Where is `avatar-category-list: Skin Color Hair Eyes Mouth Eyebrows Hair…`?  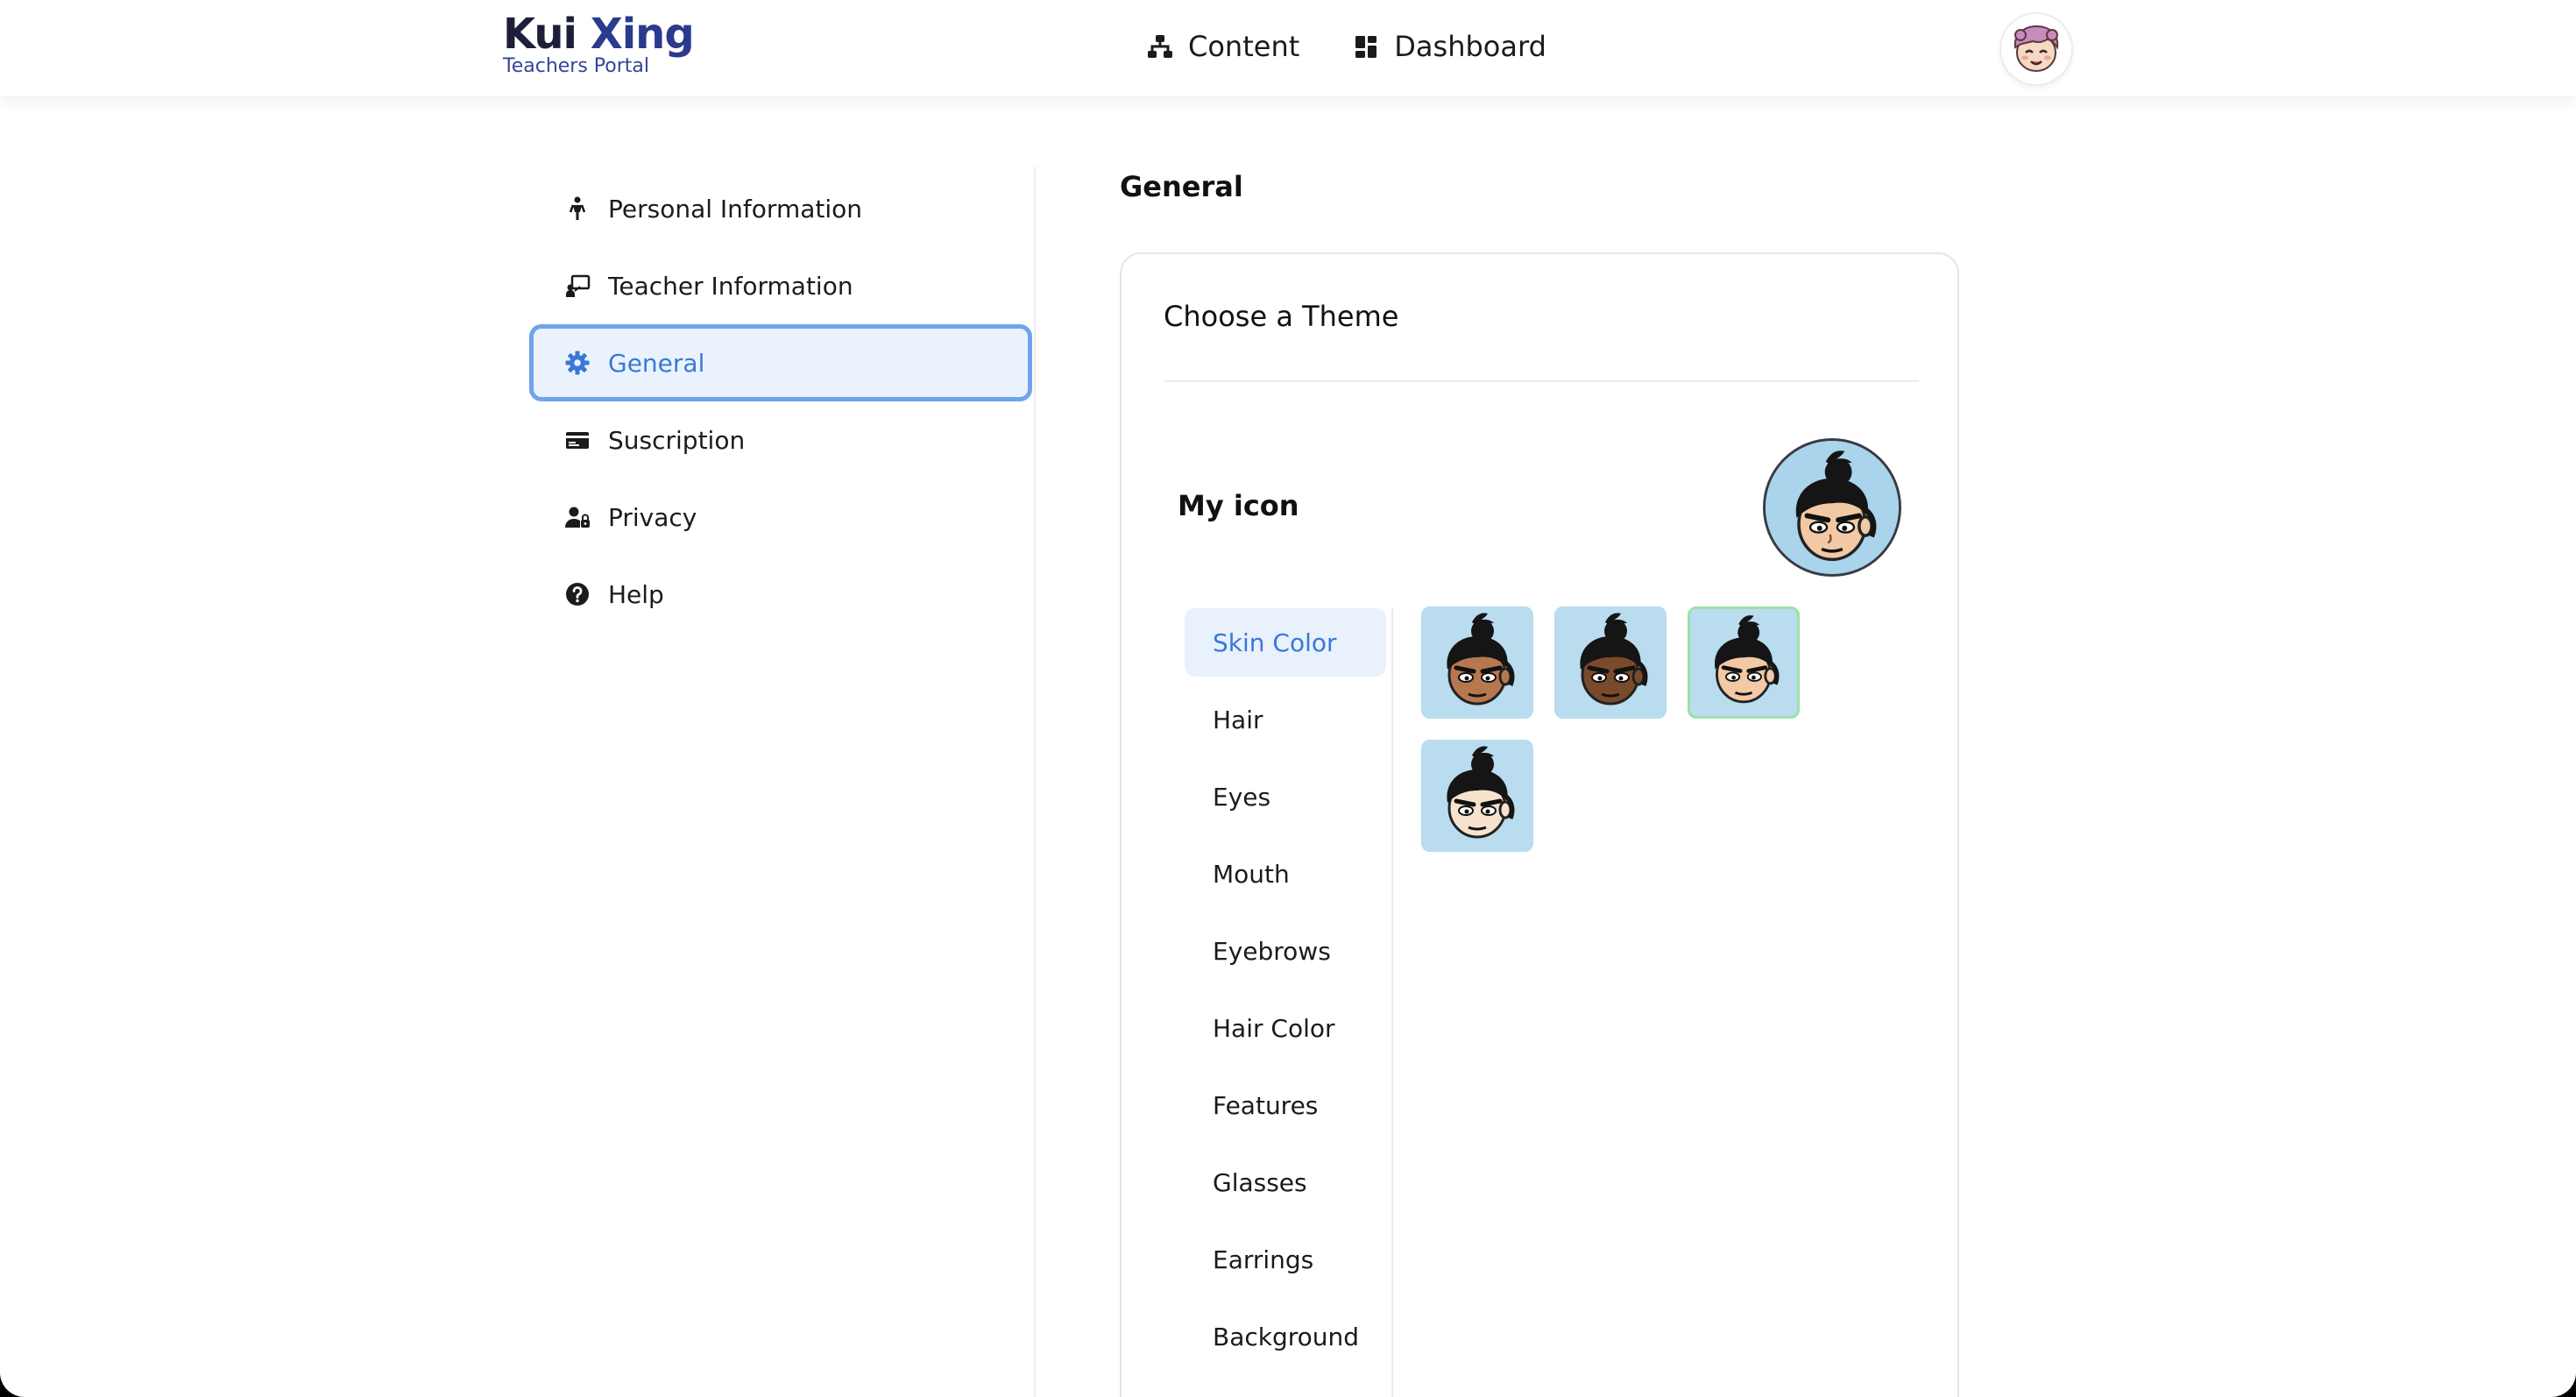 avatar-category-list: Skin Color Hair Eyes Mouth Eyebrows Hair… is located at coordinates (1285, 994).